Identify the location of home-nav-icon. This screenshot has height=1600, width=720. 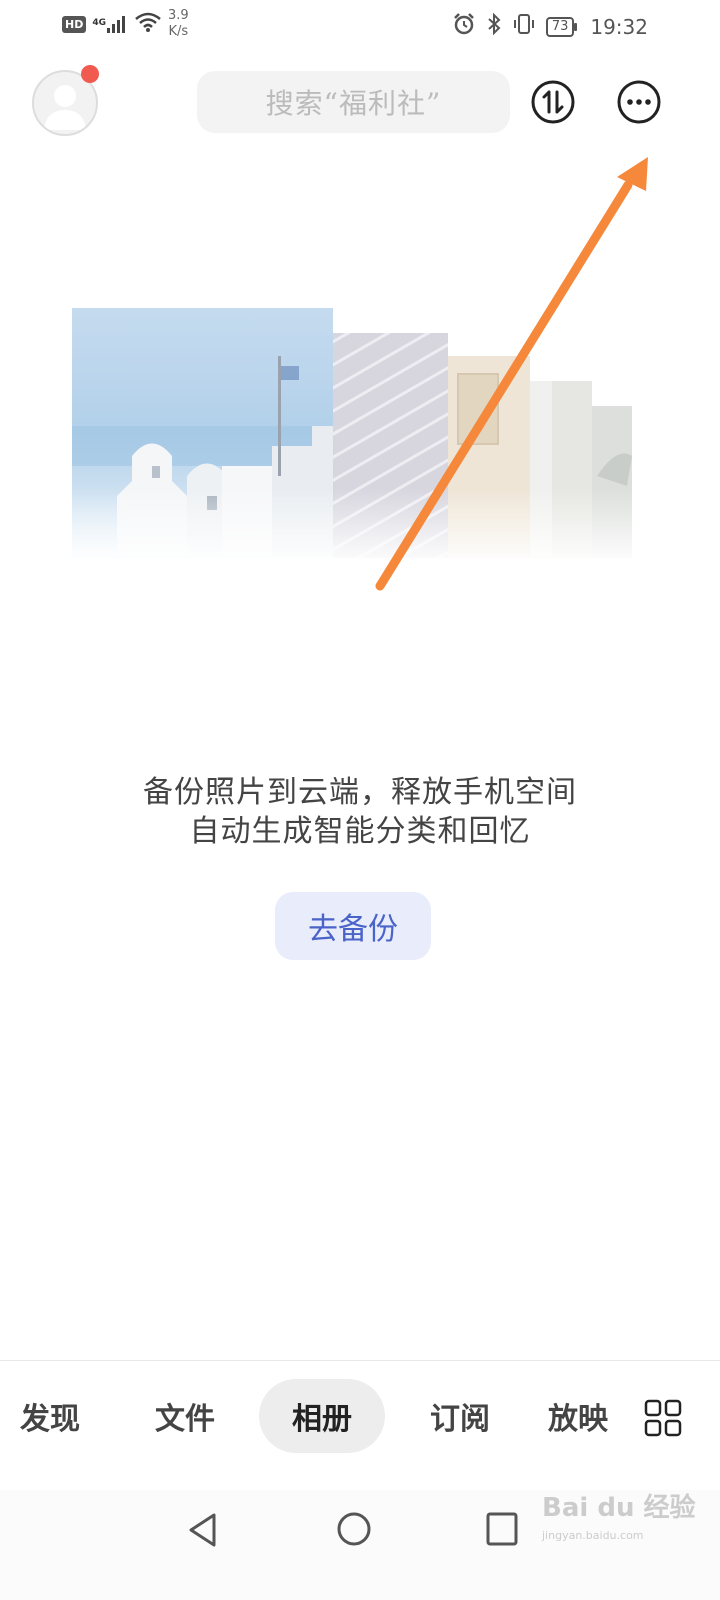
(354, 1529).